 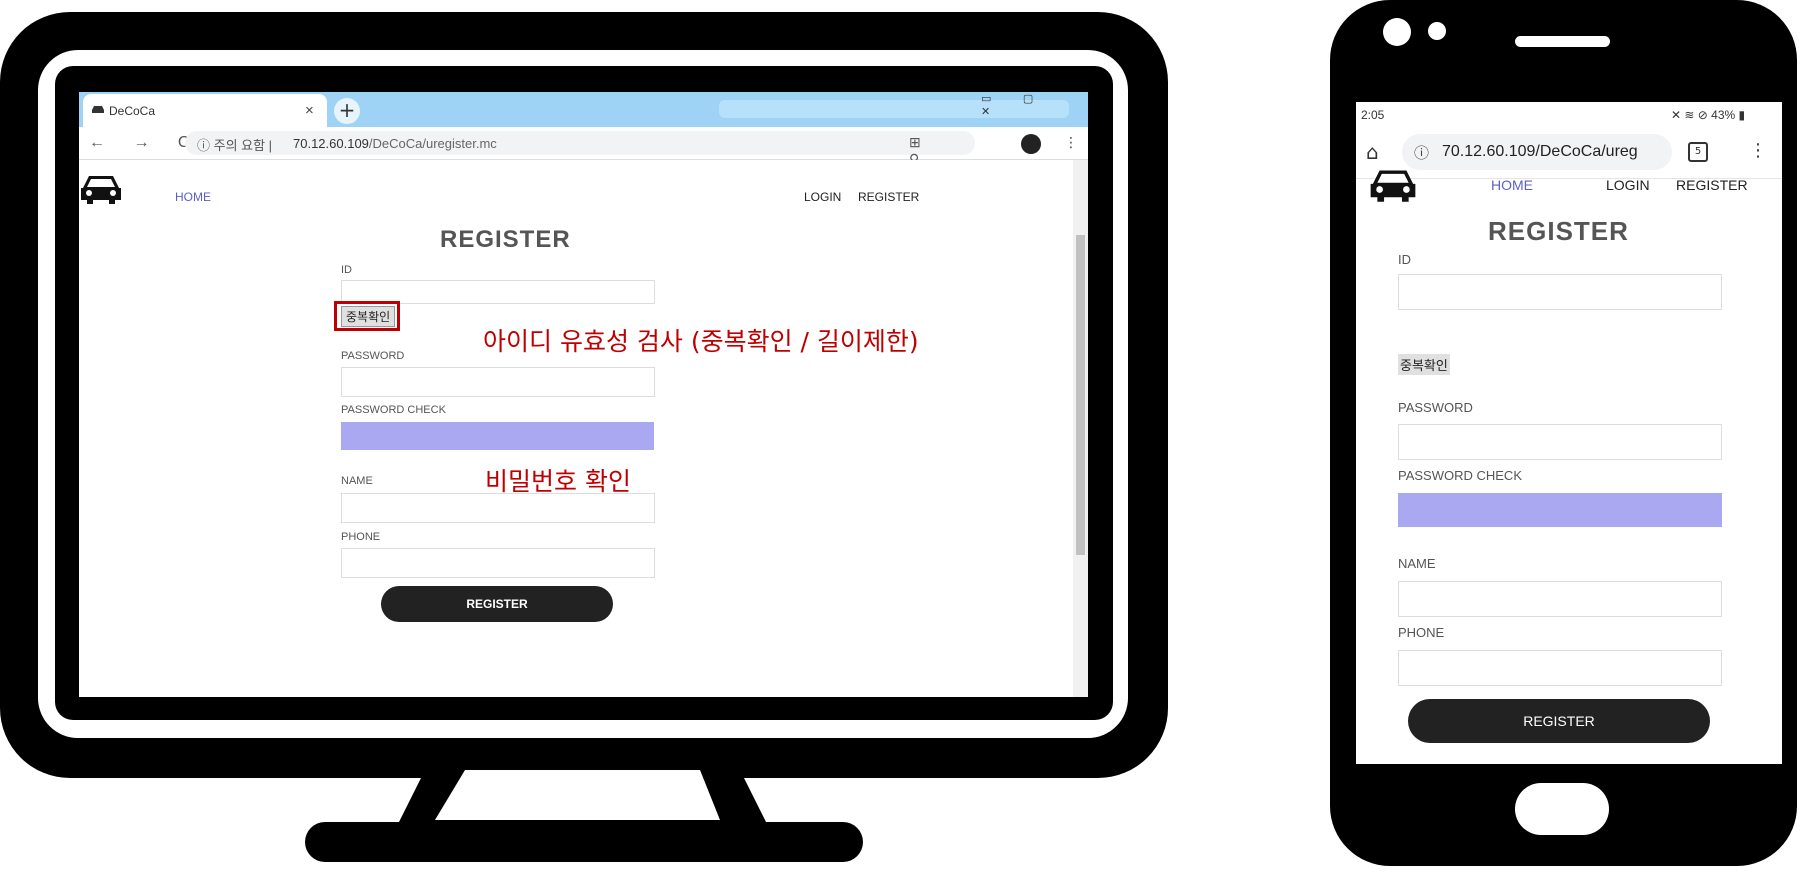 I want to click on profile-avatar, so click(x=1031, y=144).